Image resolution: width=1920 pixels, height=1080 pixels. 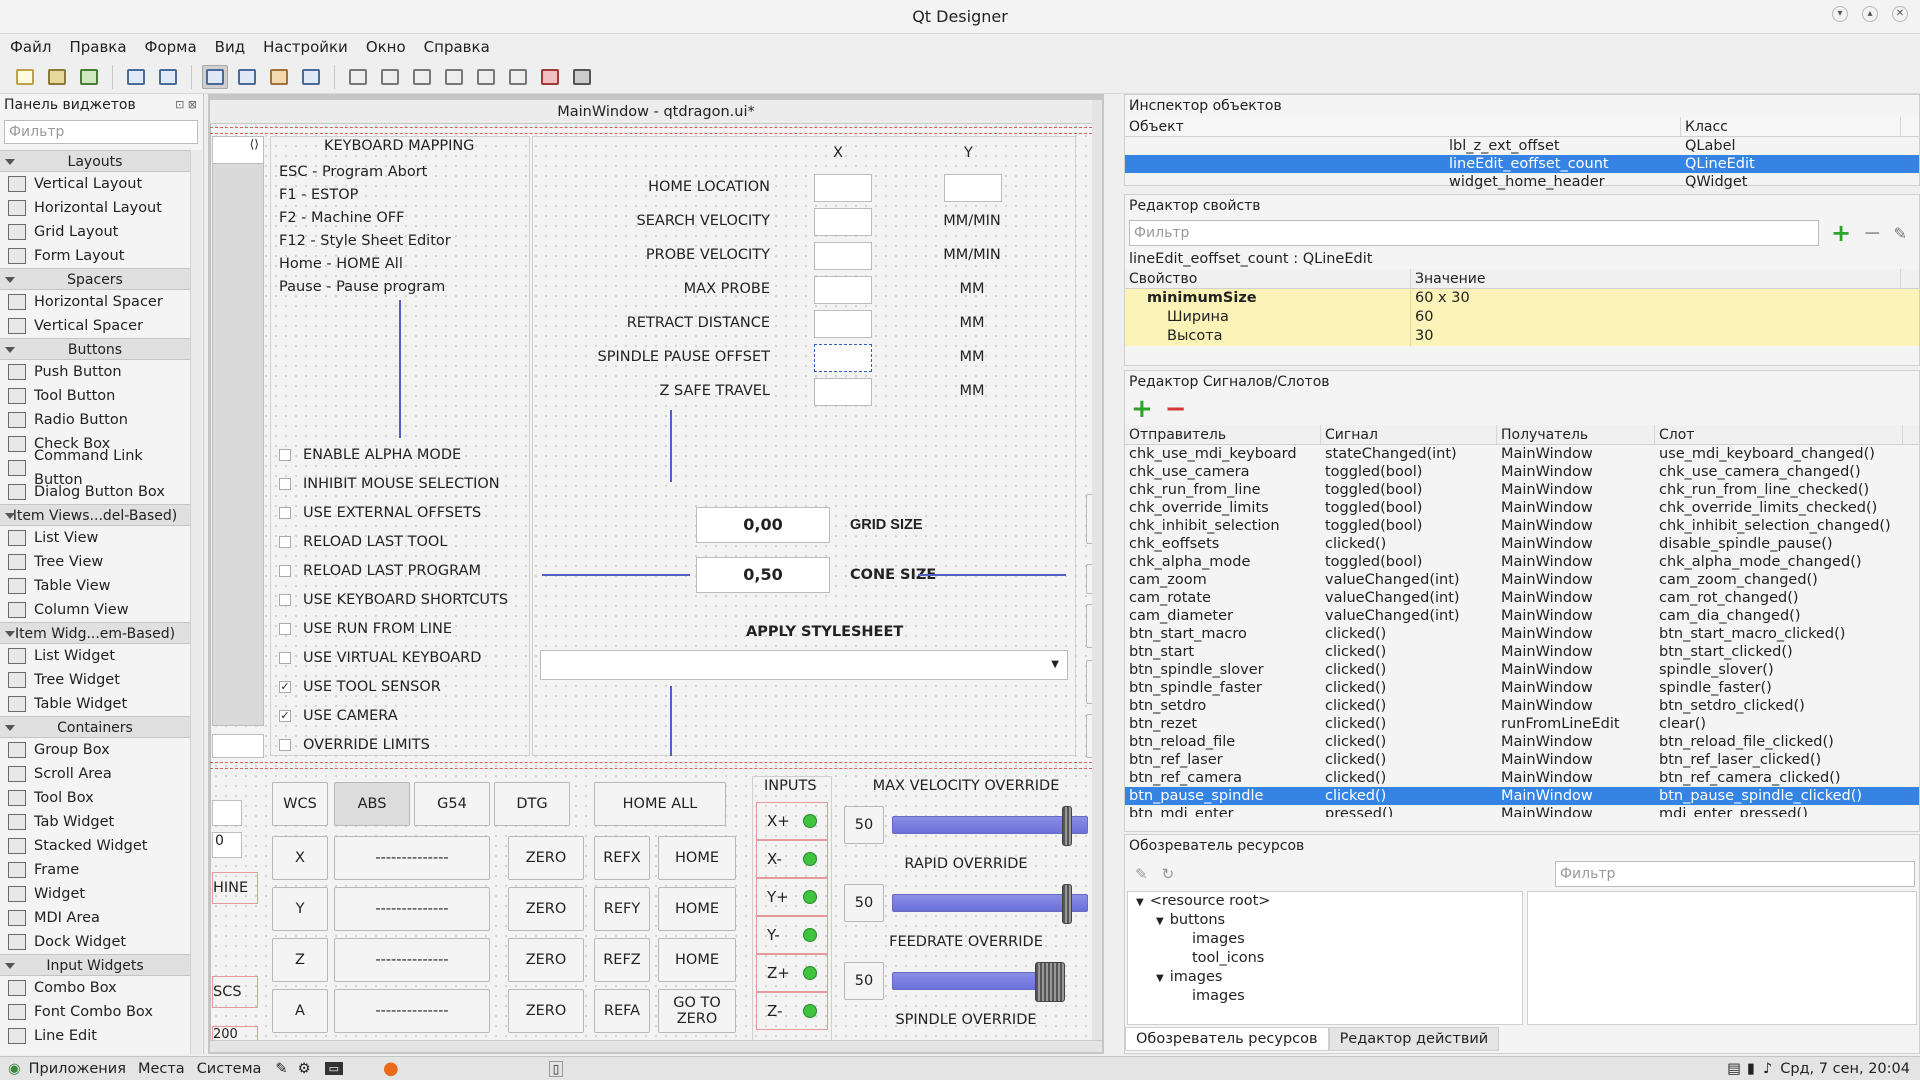 I want to click on window-list-icon: ▯, so click(x=556, y=1068).